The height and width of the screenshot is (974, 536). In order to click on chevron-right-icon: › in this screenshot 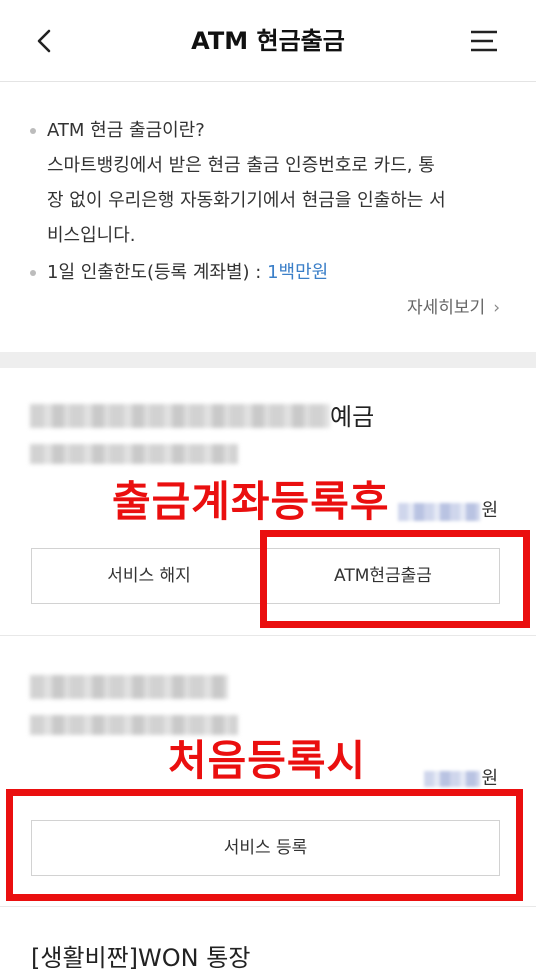, I will do `click(496, 308)`.